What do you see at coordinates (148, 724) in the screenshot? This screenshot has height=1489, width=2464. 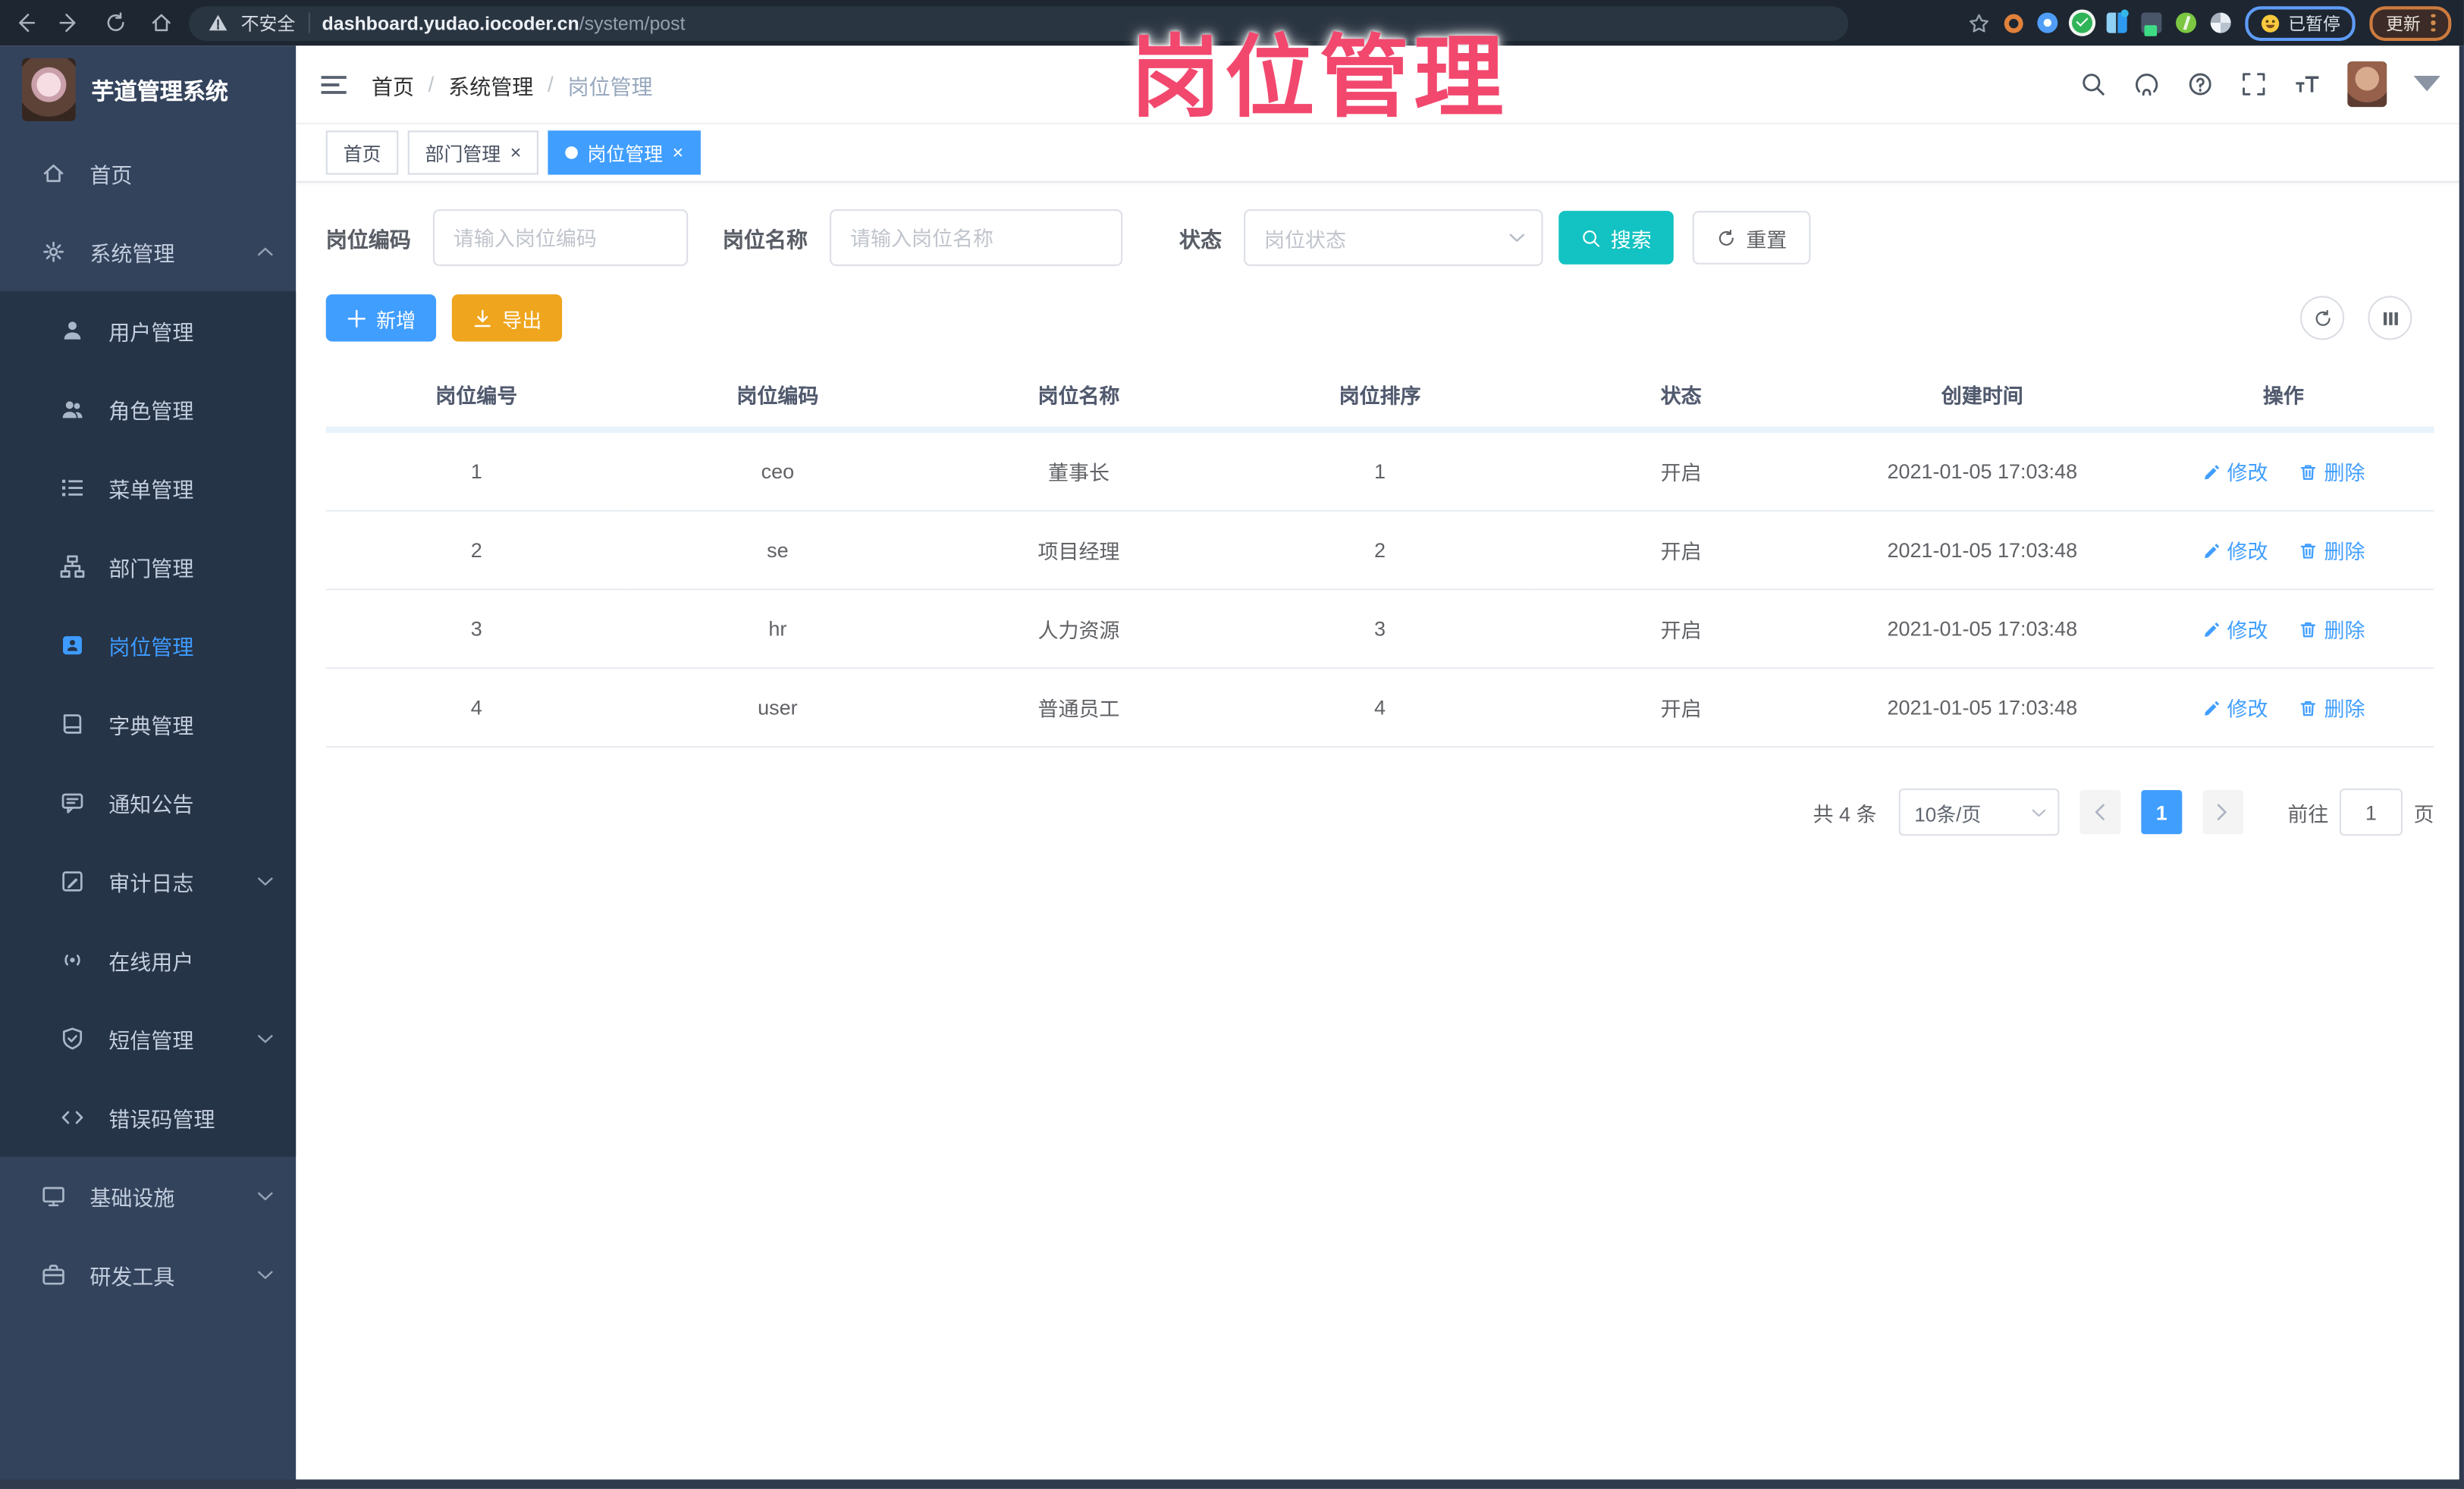 I see `sidebar-item-dictionary: 字典管理` at bounding box center [148, 724].